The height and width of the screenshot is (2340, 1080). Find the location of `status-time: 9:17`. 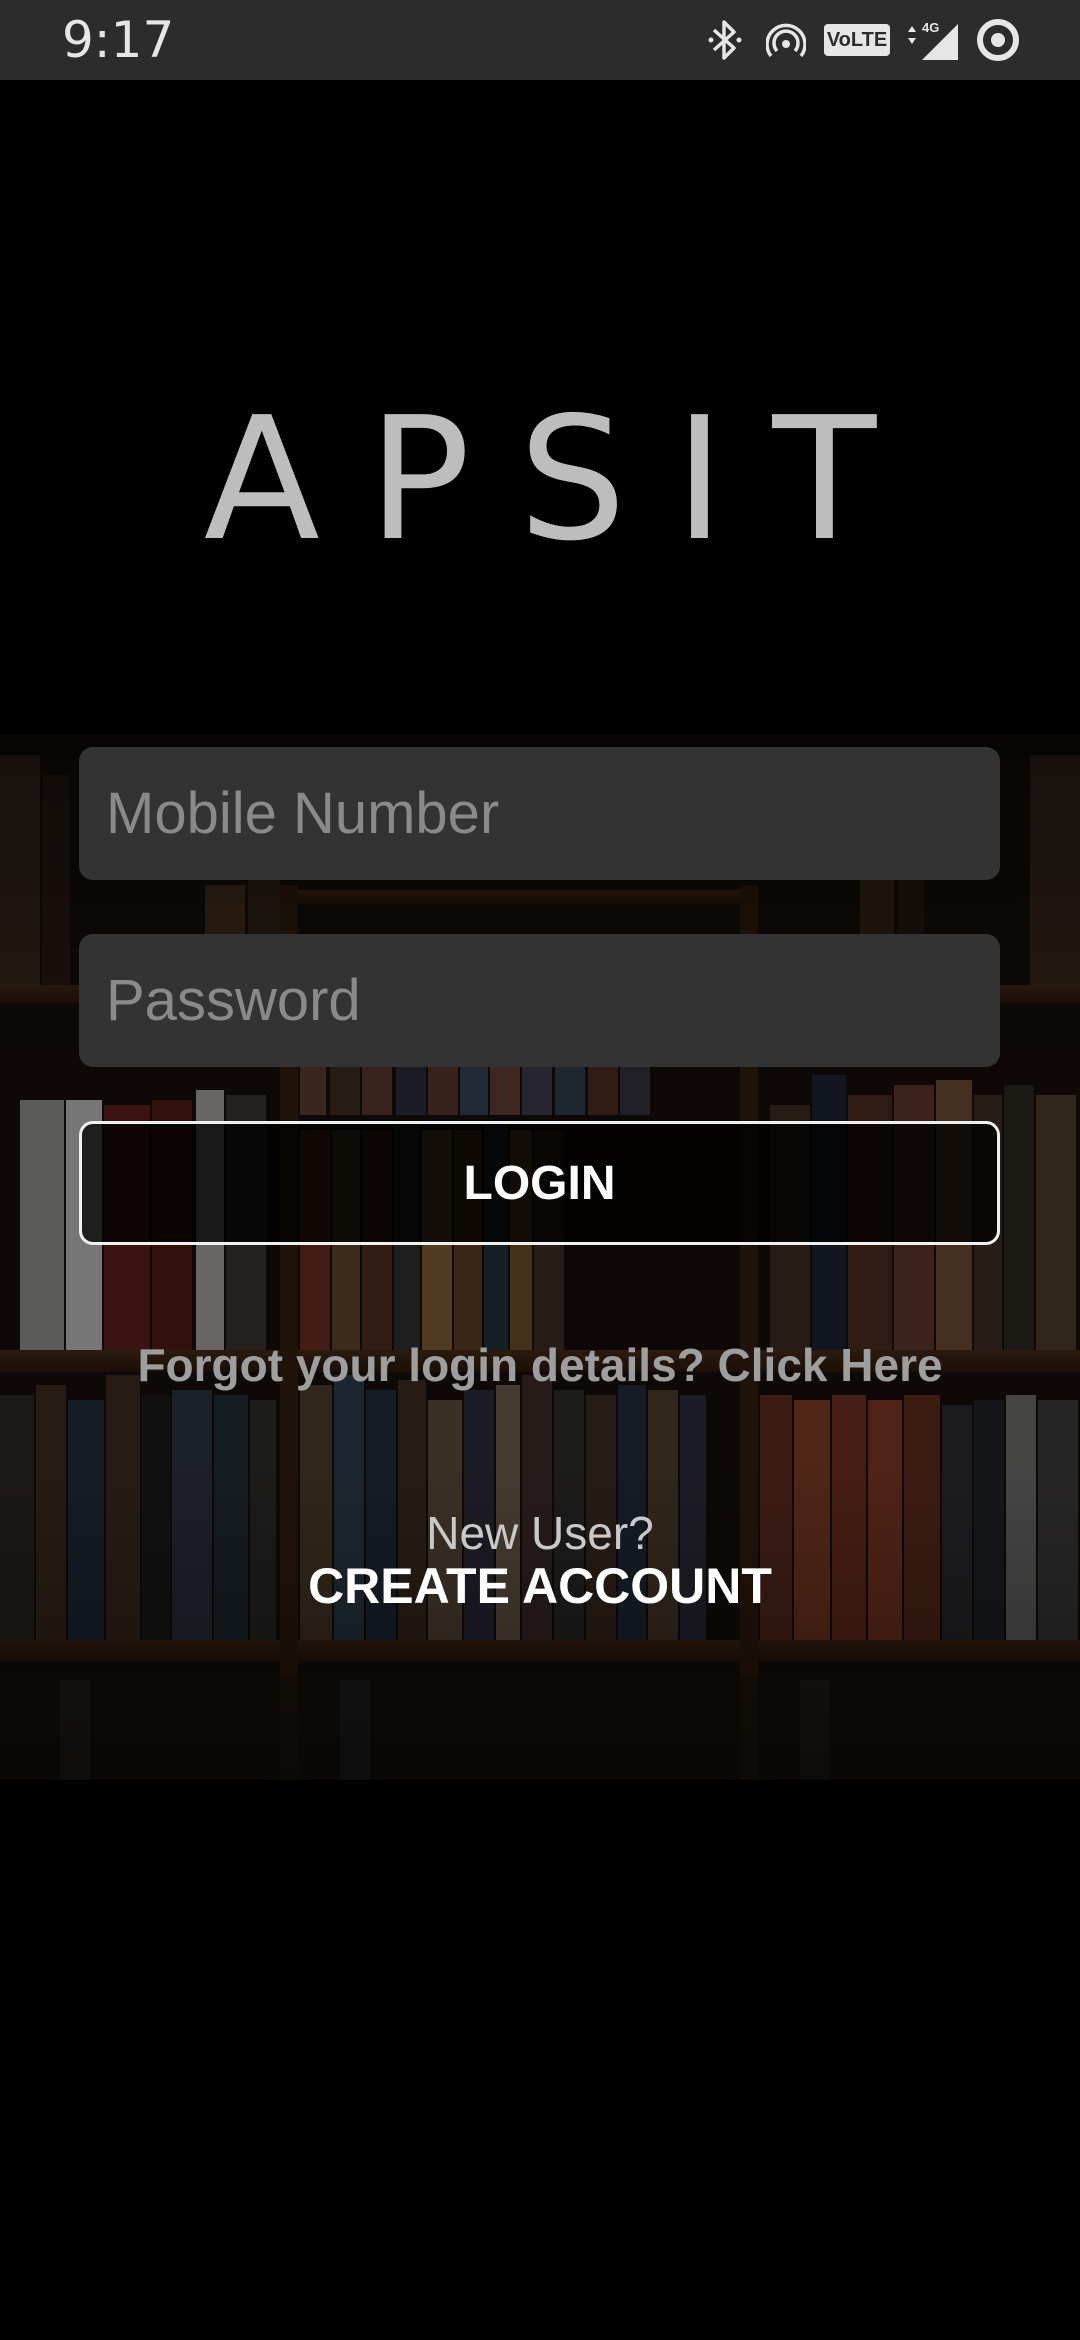

status-time: 9:17 is located at coordinates (118, 40).